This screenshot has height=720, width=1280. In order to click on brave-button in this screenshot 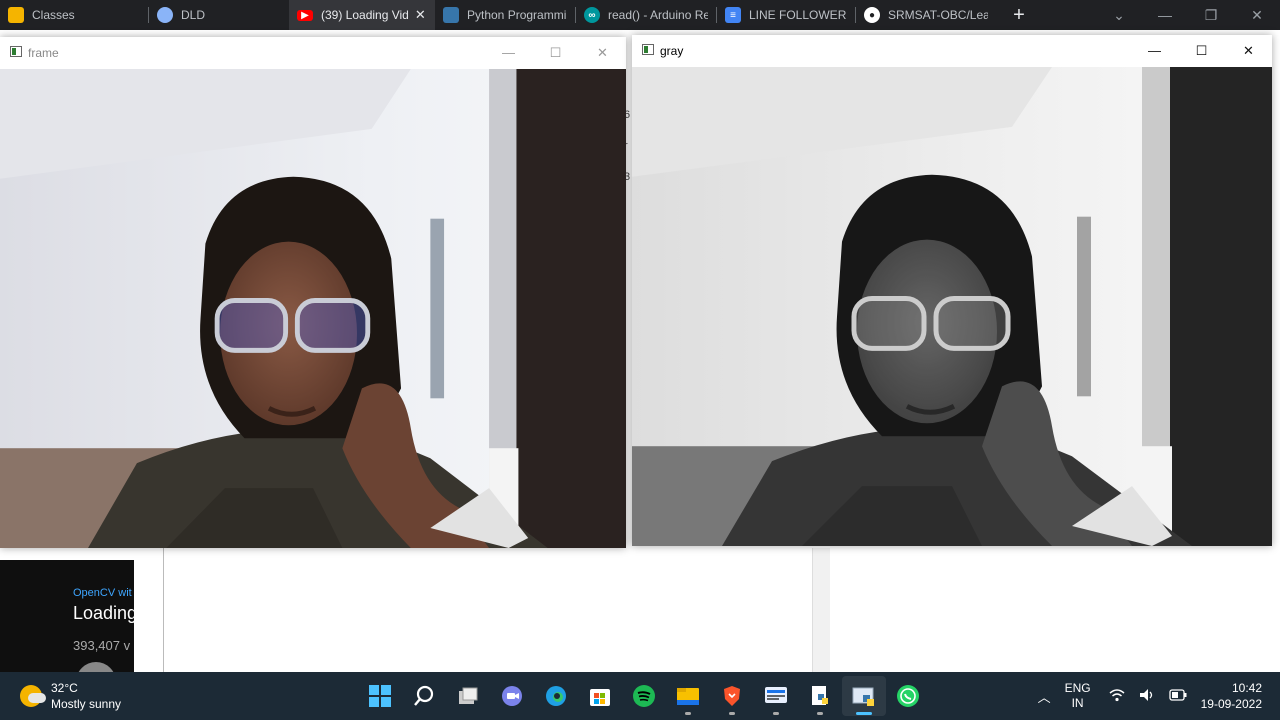, I will do `click(732, 696)`.